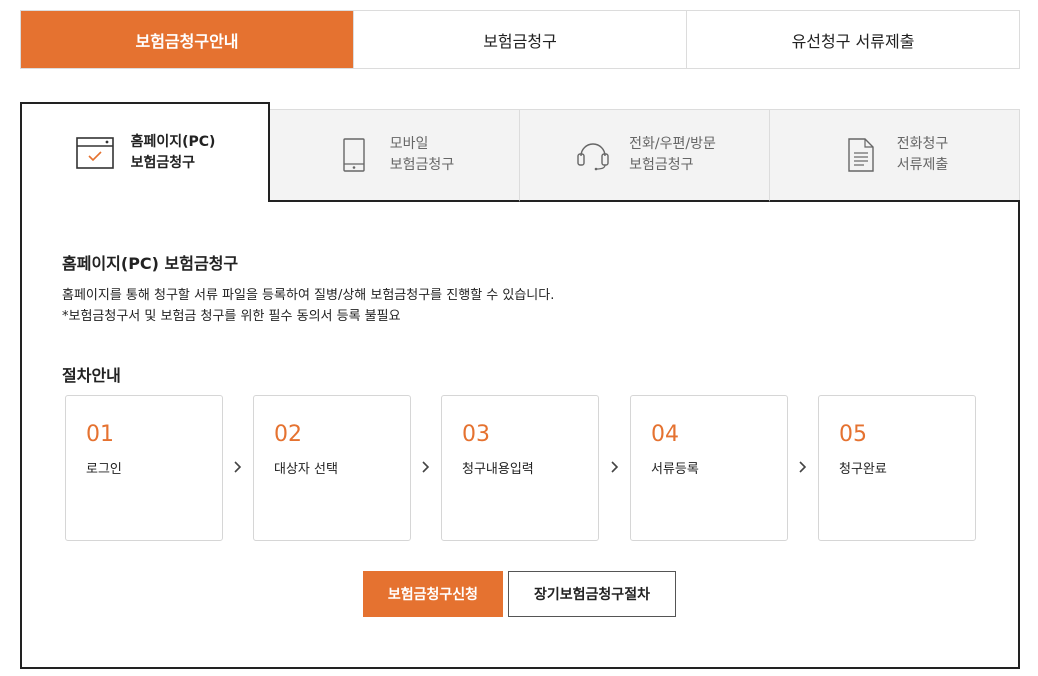 Image resolution: width=1038 pixels, height=676 pixels. I want to click on subtab-line1: 모바일, so click(409, 144).